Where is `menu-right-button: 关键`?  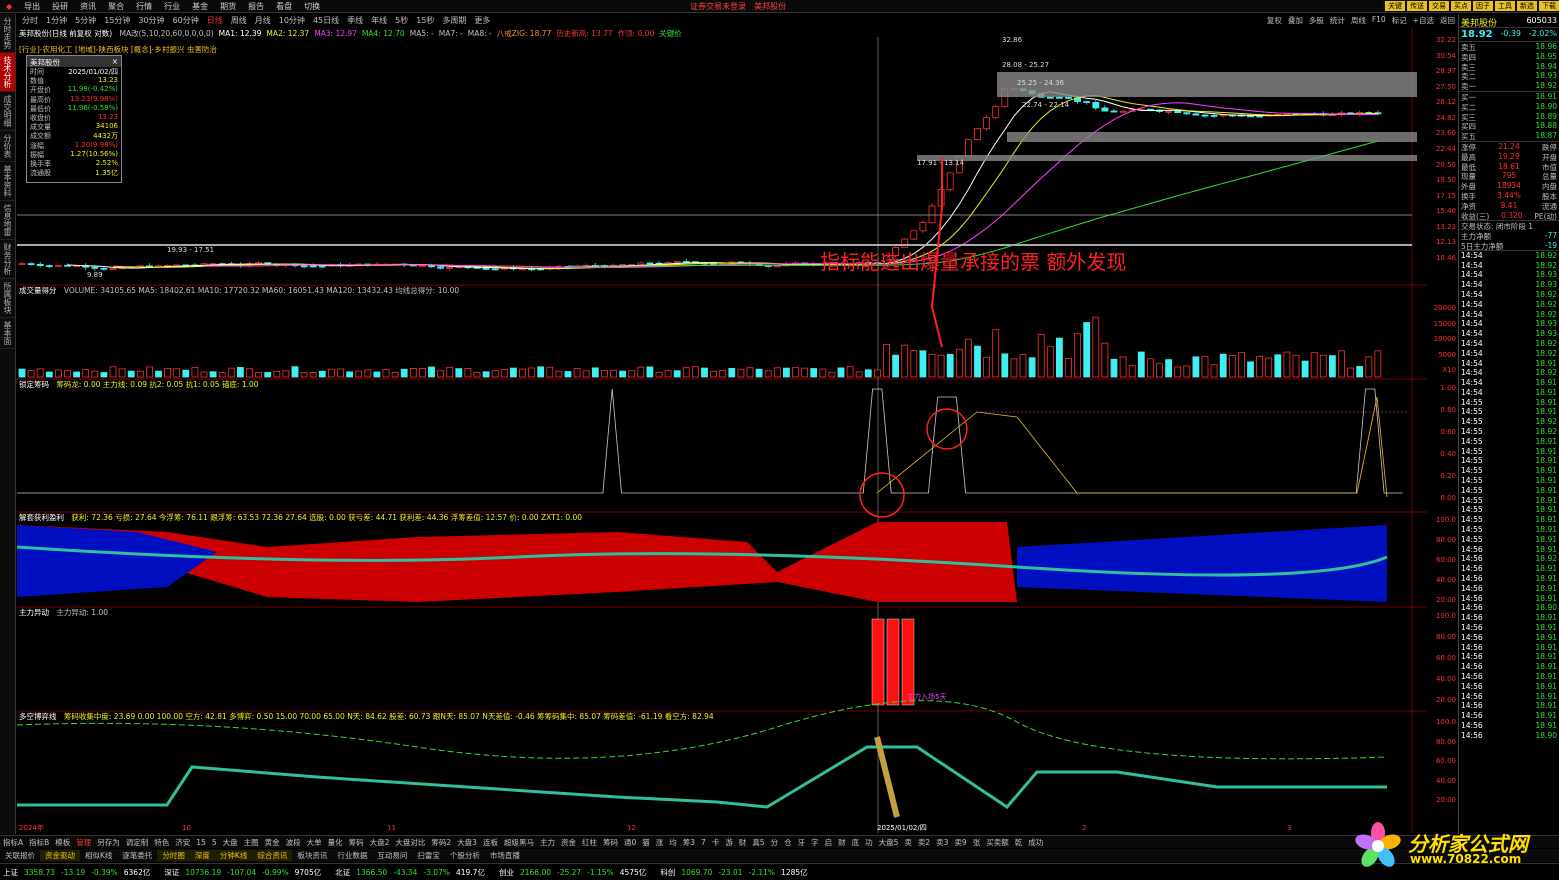 menu-right-button: 关键 is located at coordinates (1395, 6).